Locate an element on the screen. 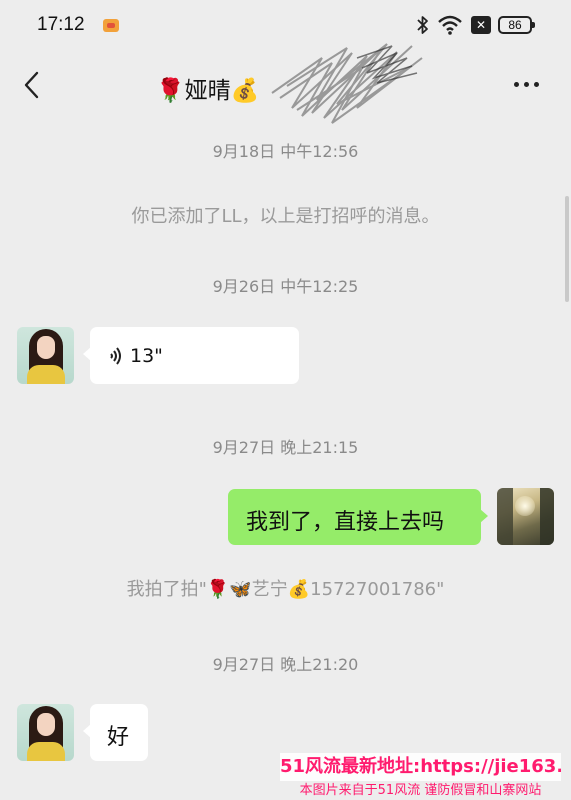  message-text: 好 is located at coordinates (118, 737).